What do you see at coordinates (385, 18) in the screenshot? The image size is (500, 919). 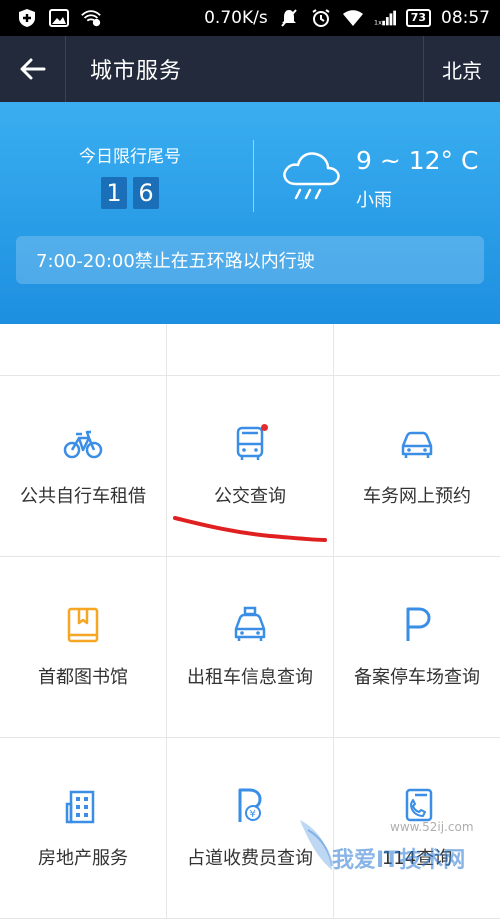 I see `signal-icon: 1x` at bounding box center [385, 18].